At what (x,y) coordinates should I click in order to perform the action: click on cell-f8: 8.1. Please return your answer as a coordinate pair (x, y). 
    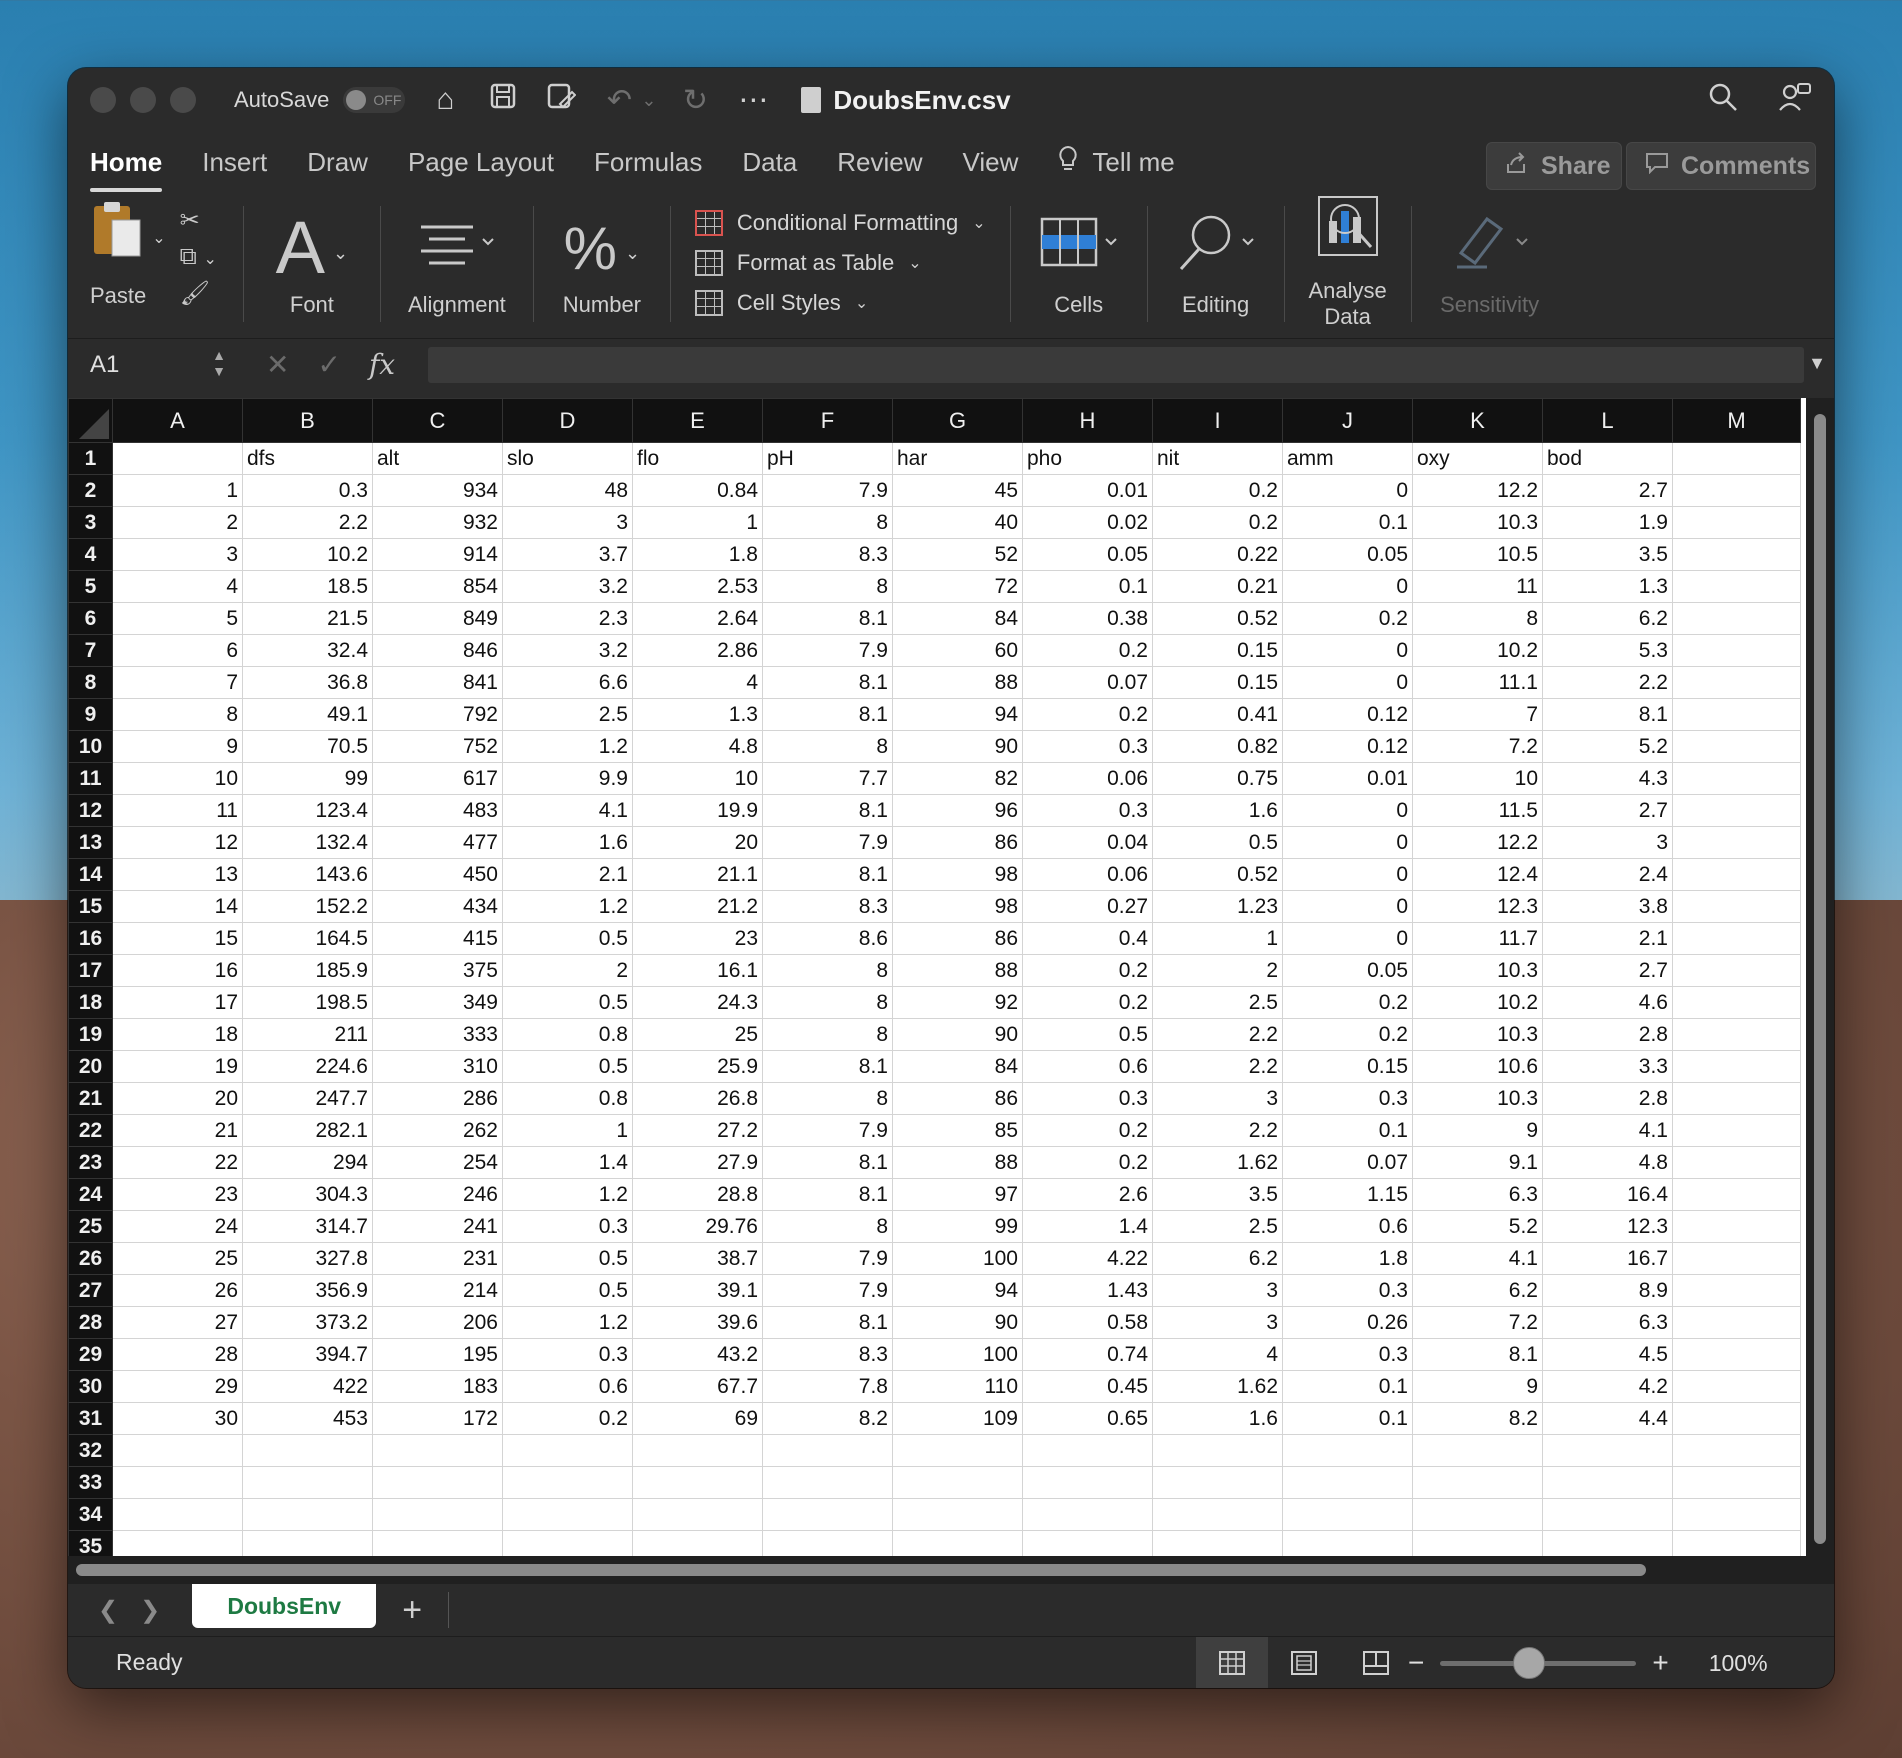
    Looking at the image, I should click on (827, 682).